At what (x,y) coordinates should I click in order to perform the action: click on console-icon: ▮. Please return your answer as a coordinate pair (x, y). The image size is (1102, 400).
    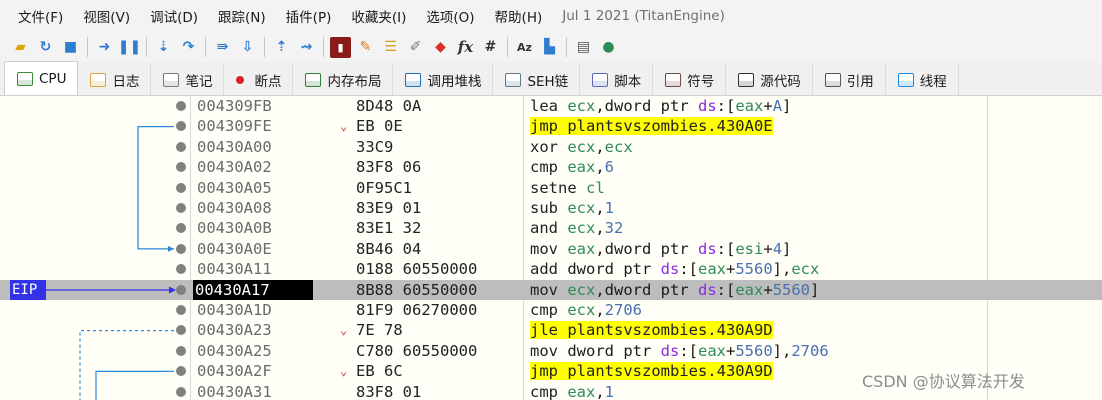
    Looking at the image, I should click on (340, 47).